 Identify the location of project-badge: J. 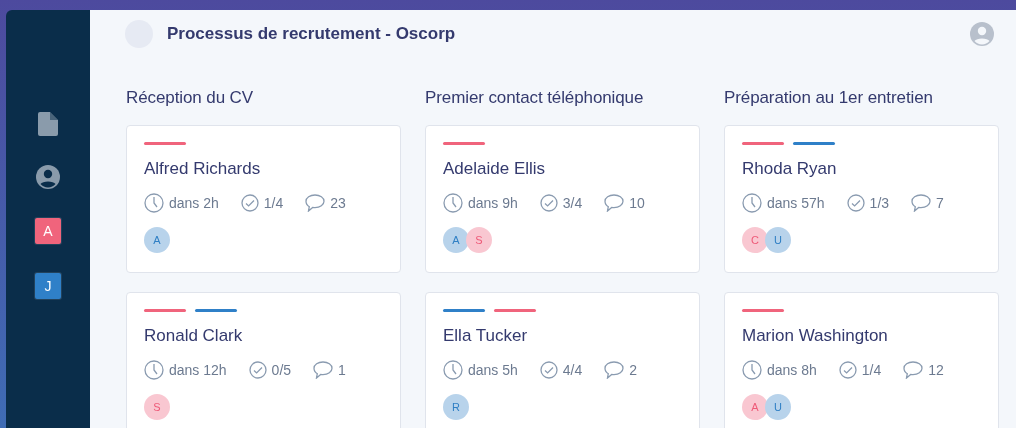
(48, 286).